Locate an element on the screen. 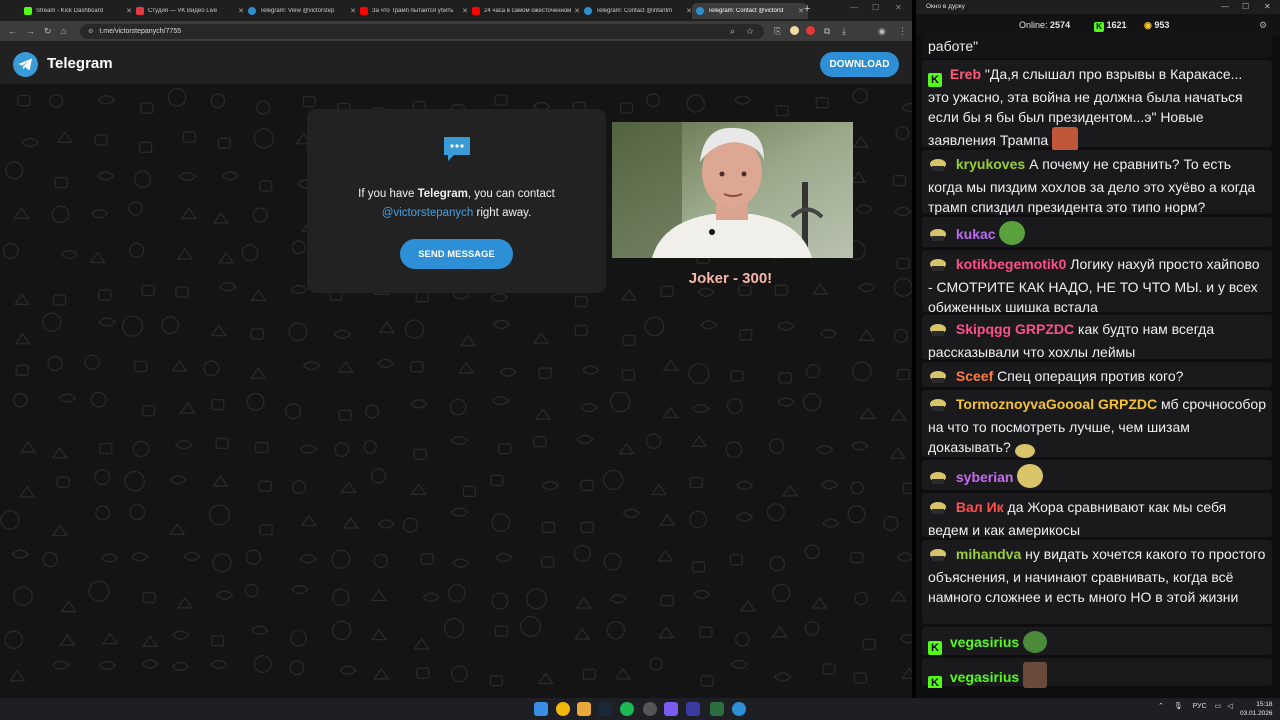  file-explorer-icon is located at coordinates (584, 709).